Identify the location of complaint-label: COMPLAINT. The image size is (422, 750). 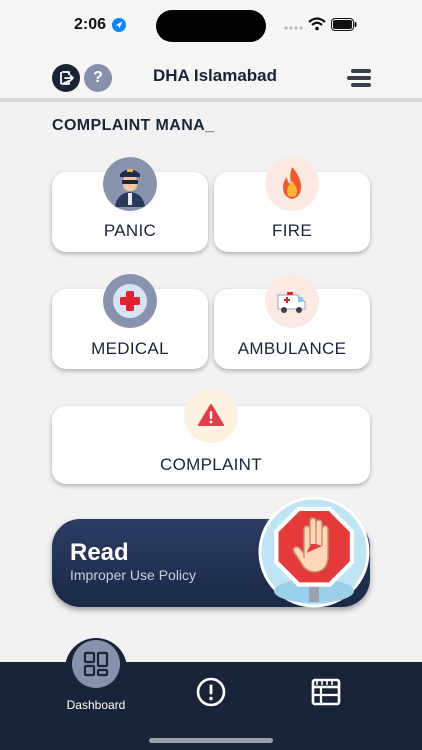
(211, 464).